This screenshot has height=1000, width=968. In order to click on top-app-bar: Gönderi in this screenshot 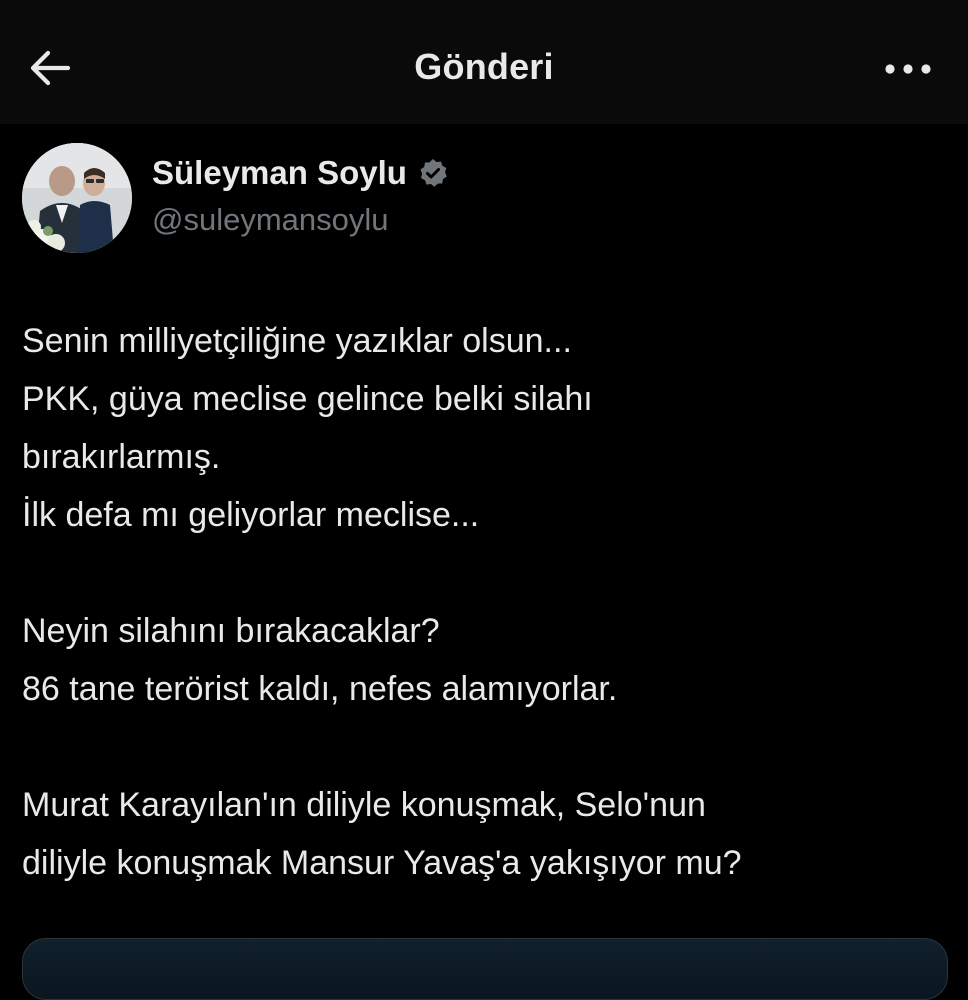, I will do `click(484, 62)`.